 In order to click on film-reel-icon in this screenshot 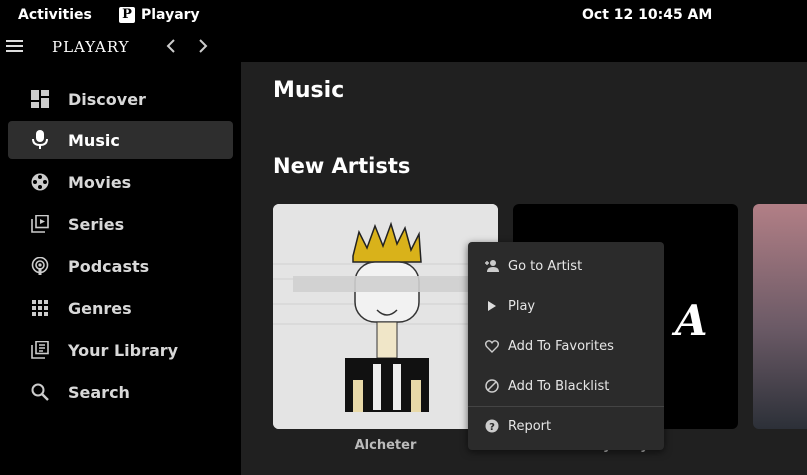, I will do `click(40, 182)`.